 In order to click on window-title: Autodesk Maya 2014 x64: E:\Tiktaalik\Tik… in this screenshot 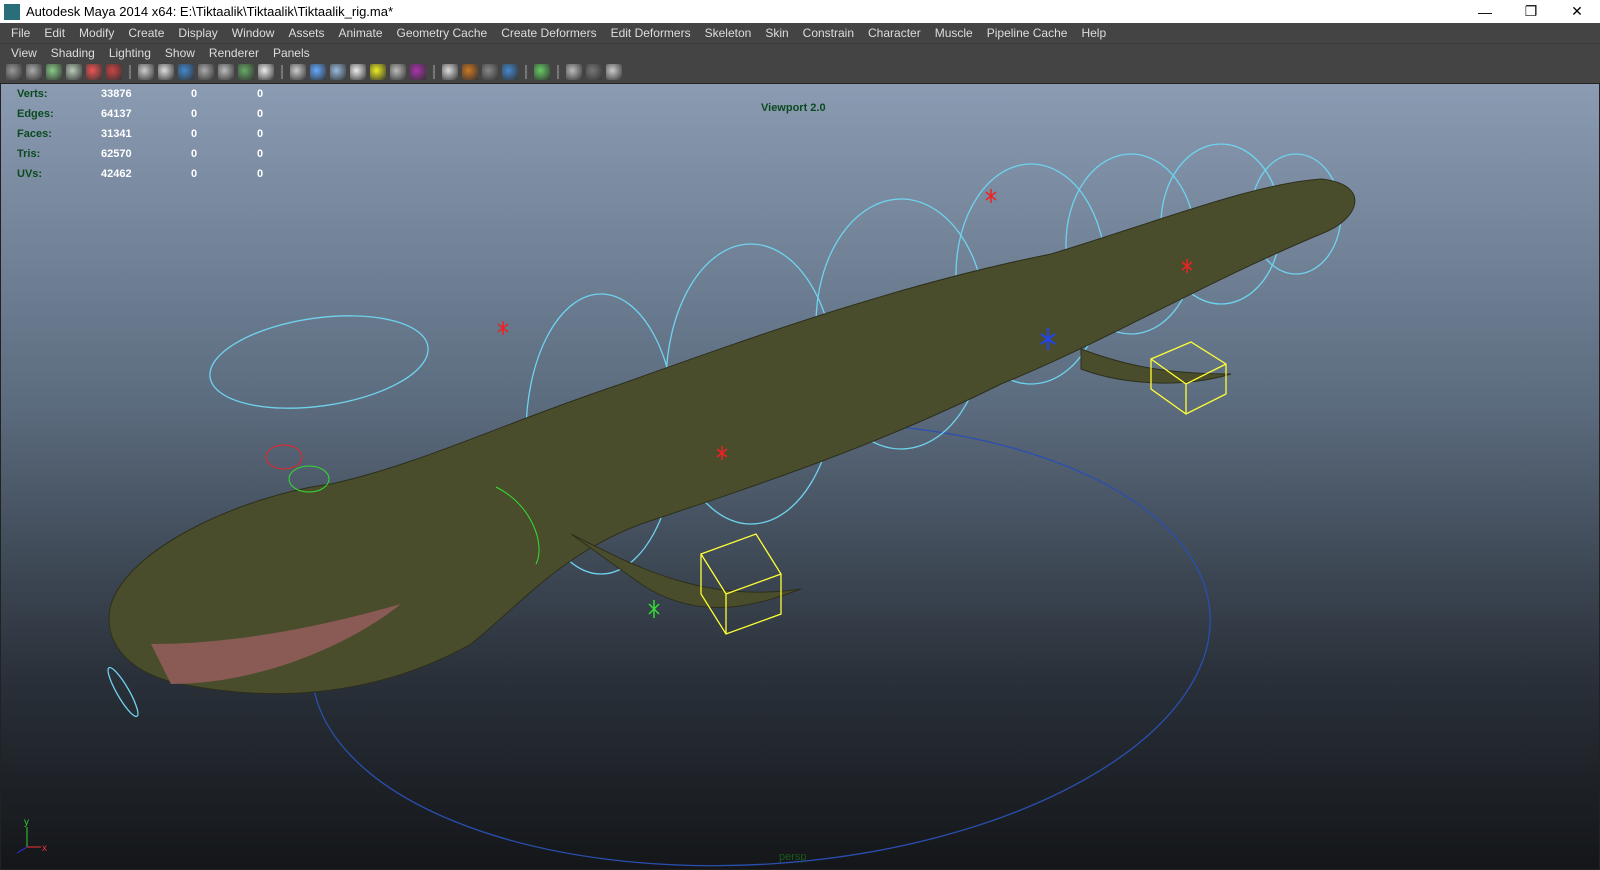, I will do `click(210, 11)`.